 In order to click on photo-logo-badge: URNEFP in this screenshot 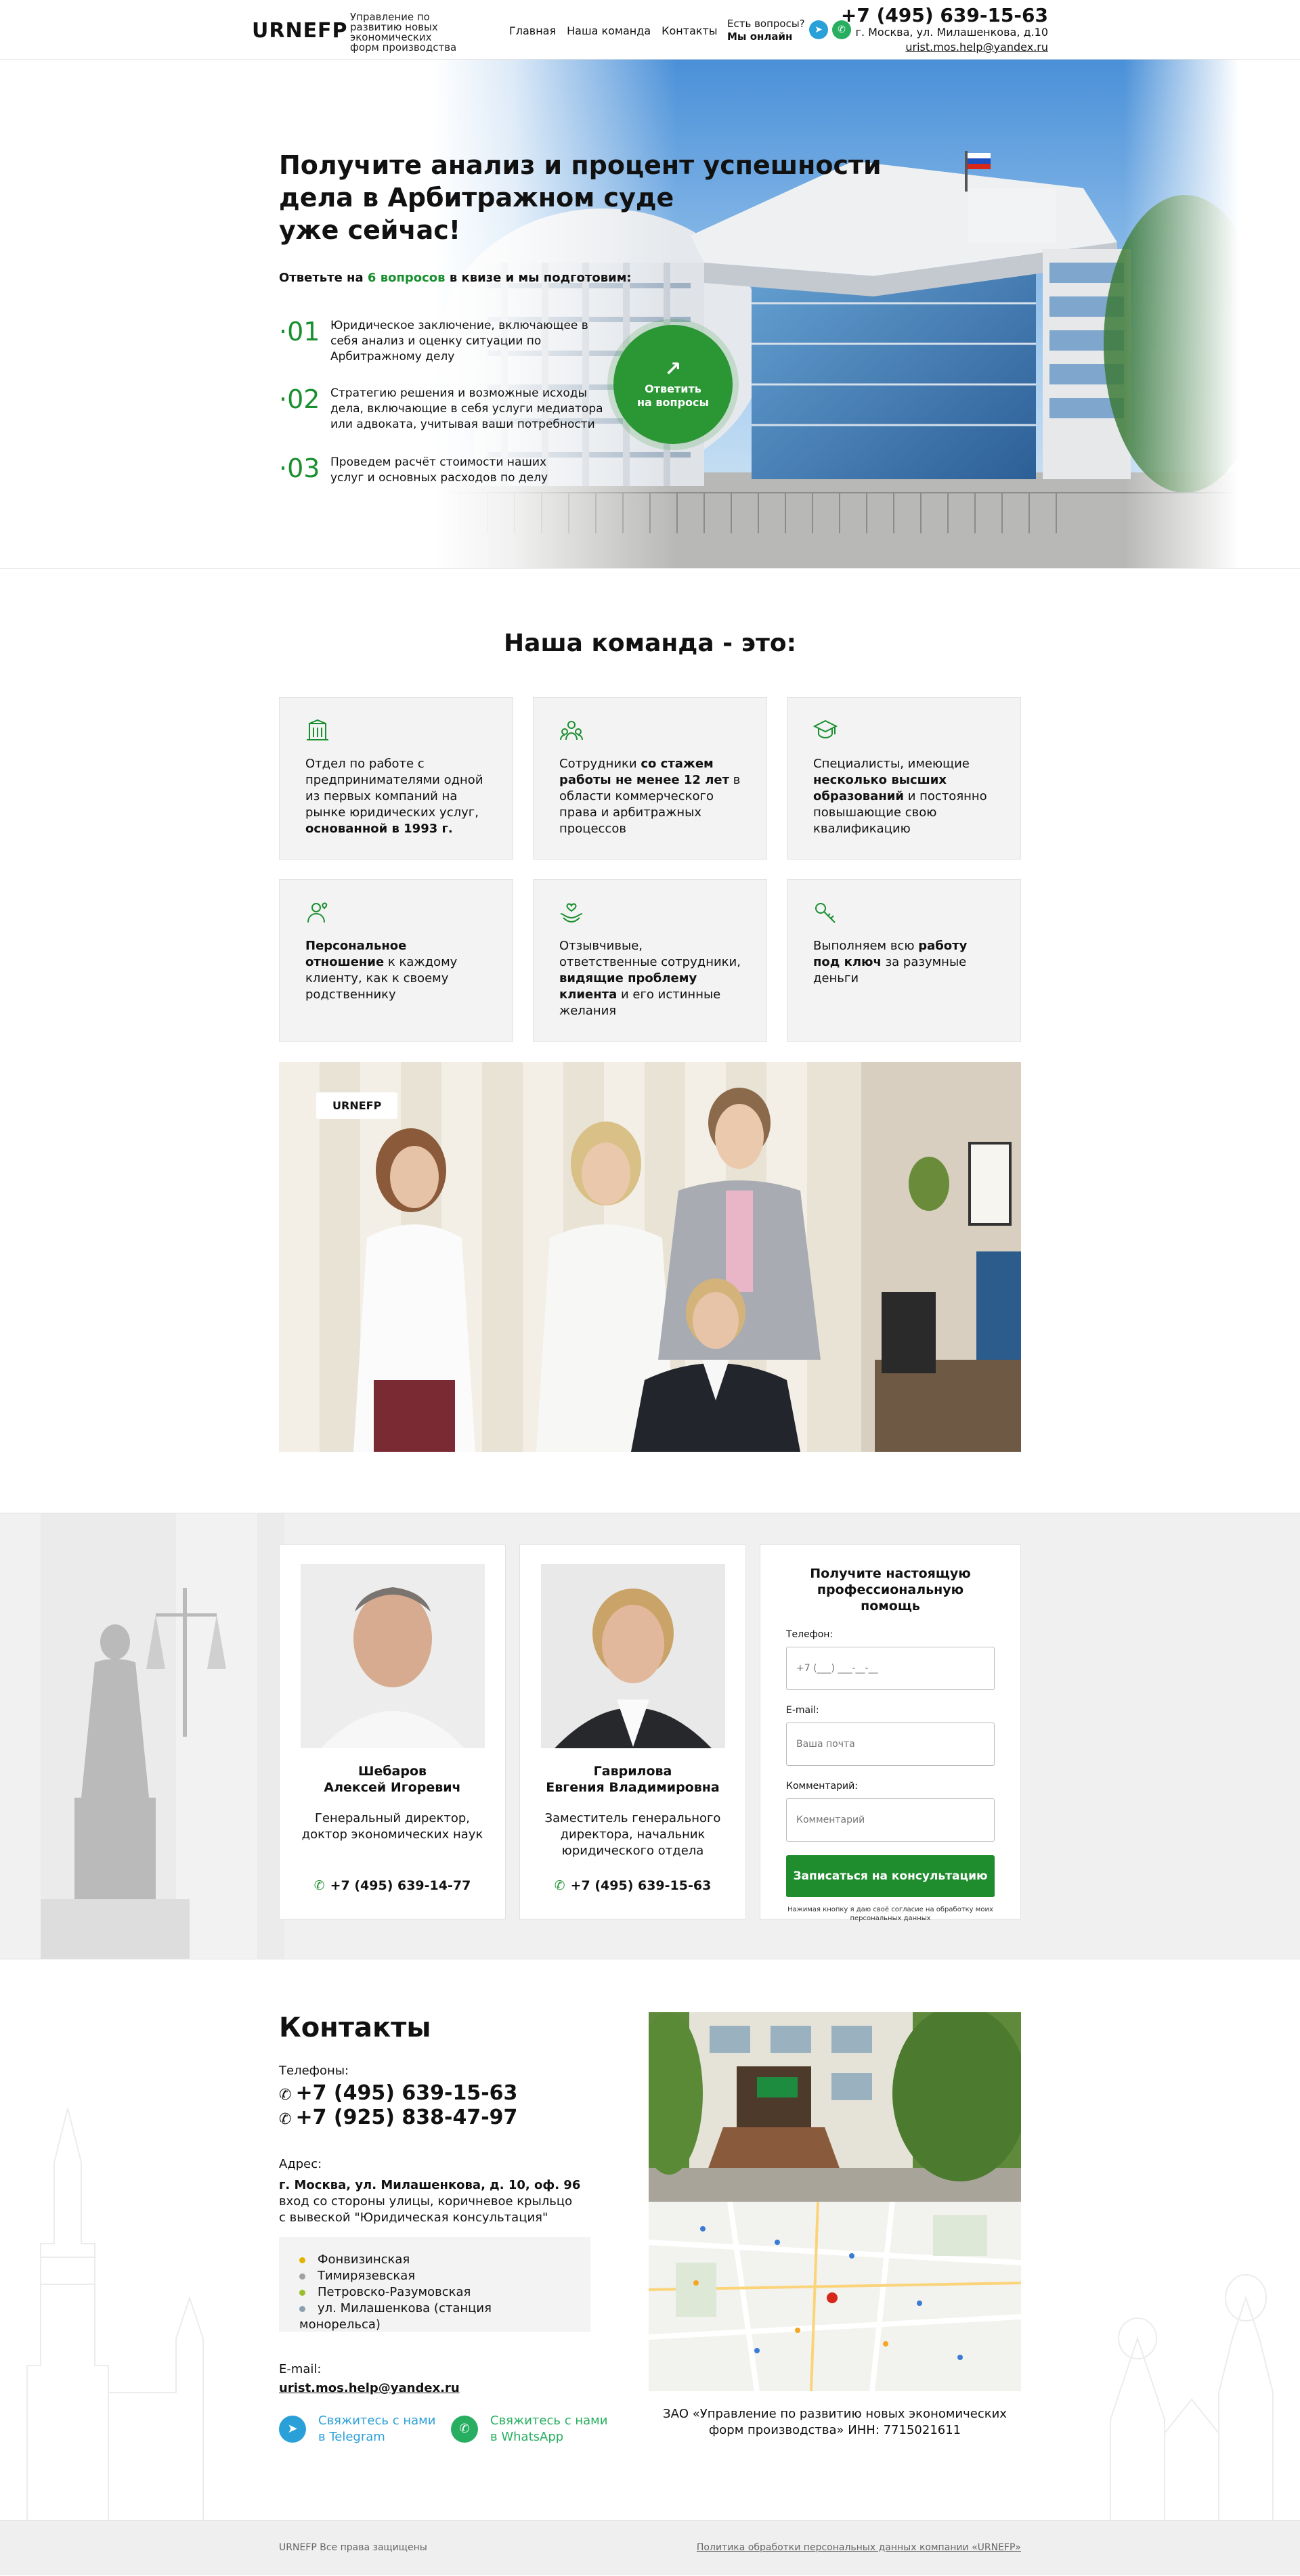, I will do `click(357, 1105)`.